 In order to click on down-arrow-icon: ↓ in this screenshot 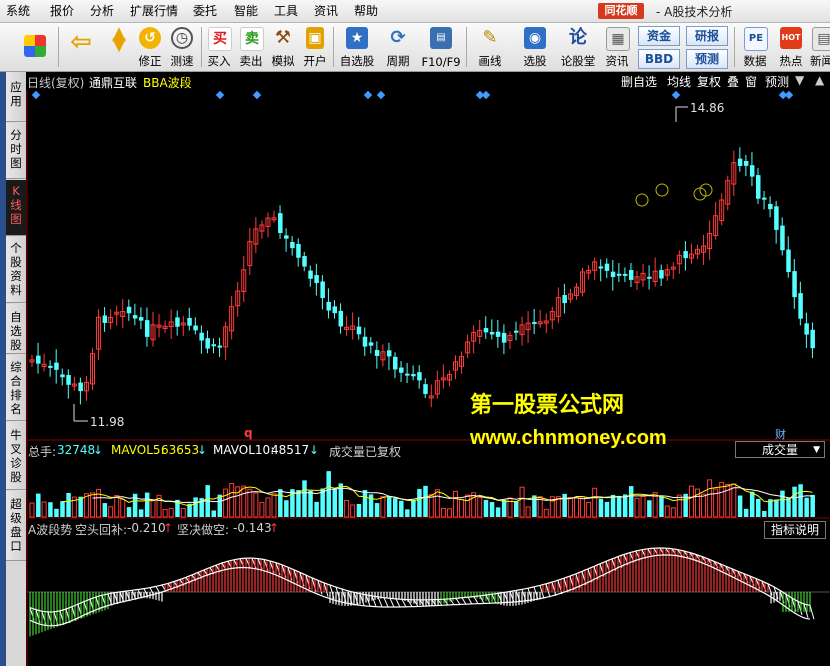, I will do `click(202, 450)`.